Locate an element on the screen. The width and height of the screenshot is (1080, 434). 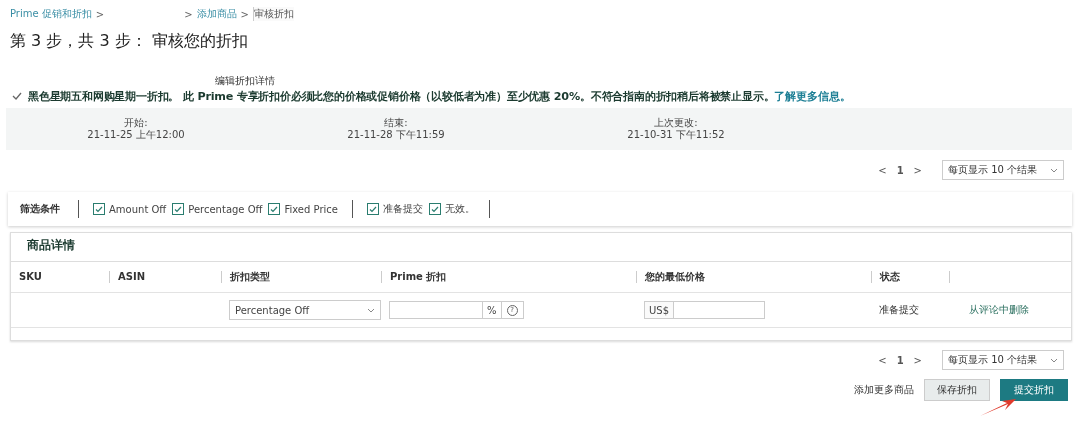
column-header: SKU is located at coordinates (30, 277).